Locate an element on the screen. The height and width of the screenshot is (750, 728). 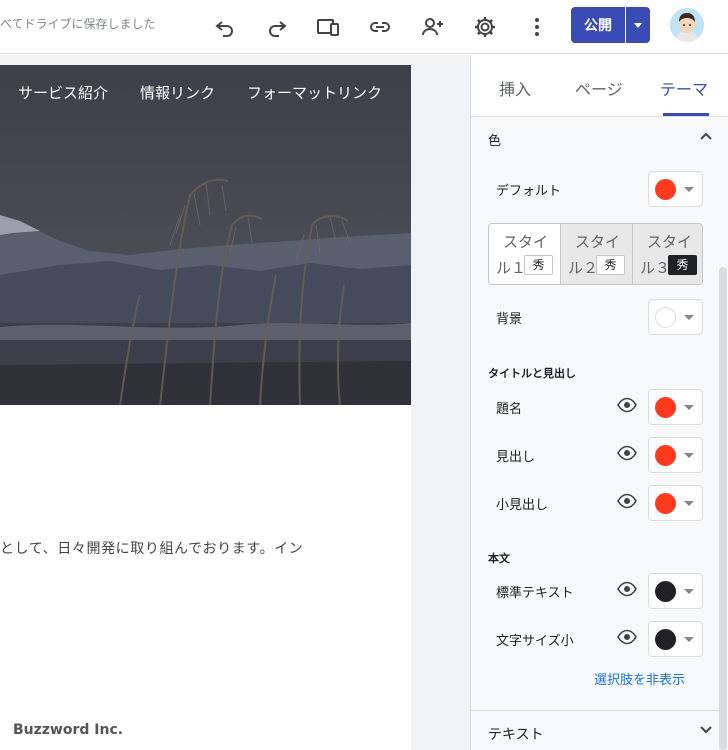
background-color-picker is located at coordinates (675, 317).